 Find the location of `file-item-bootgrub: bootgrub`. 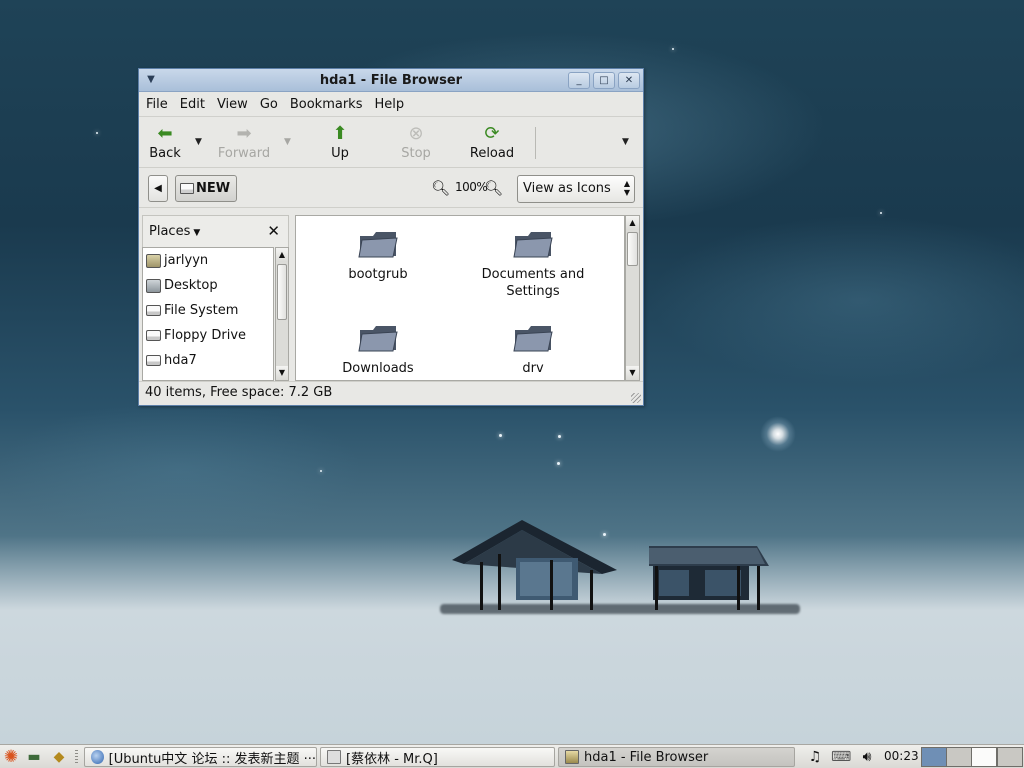

file-item-bootgrub: bootgrub is located at coordinates (378, 255).